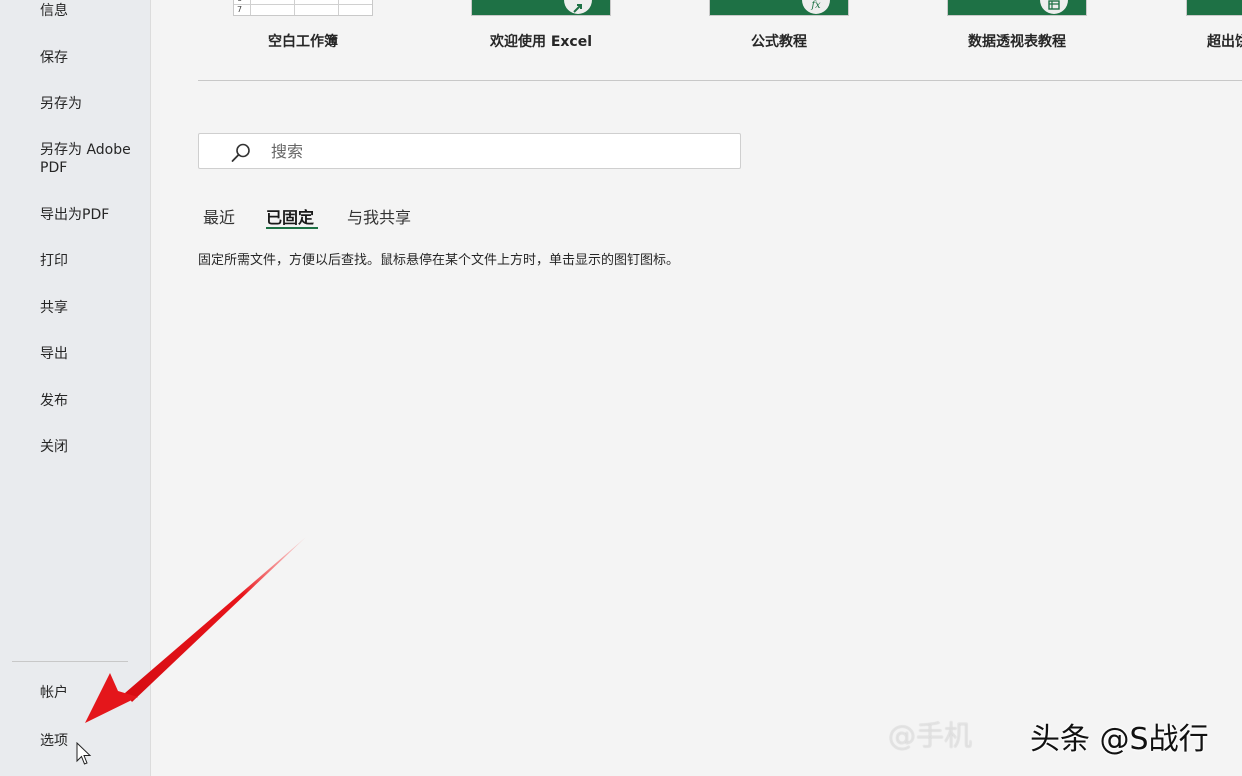 This screenshot has height=776, width=1242. I want to click on sidebar-item-print: 打印, so click(92, 261).